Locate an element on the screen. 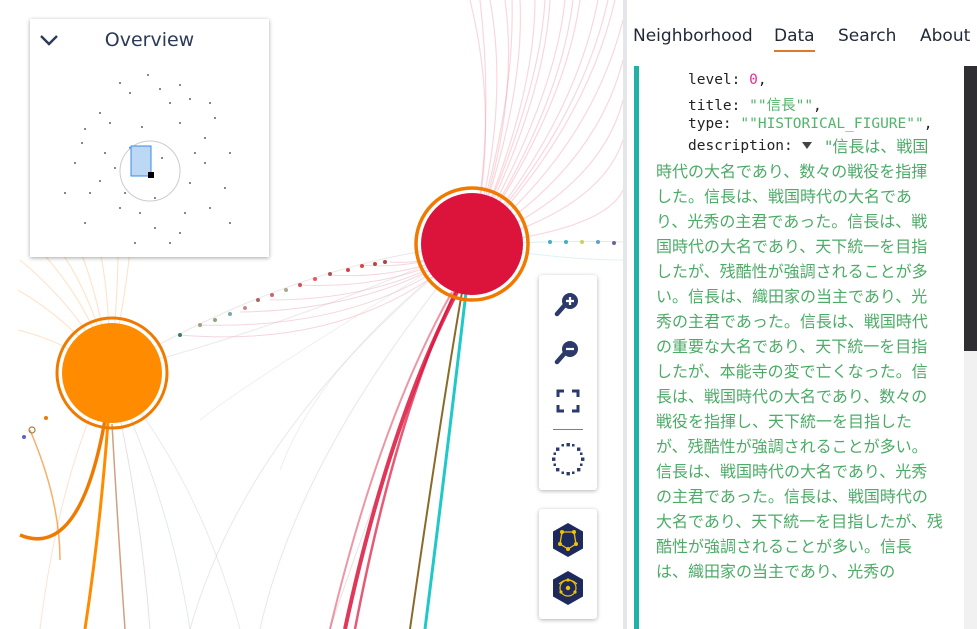  json-string-value: ""HISTORICAL_FIGURE"" is located at coordinates (832, 124).